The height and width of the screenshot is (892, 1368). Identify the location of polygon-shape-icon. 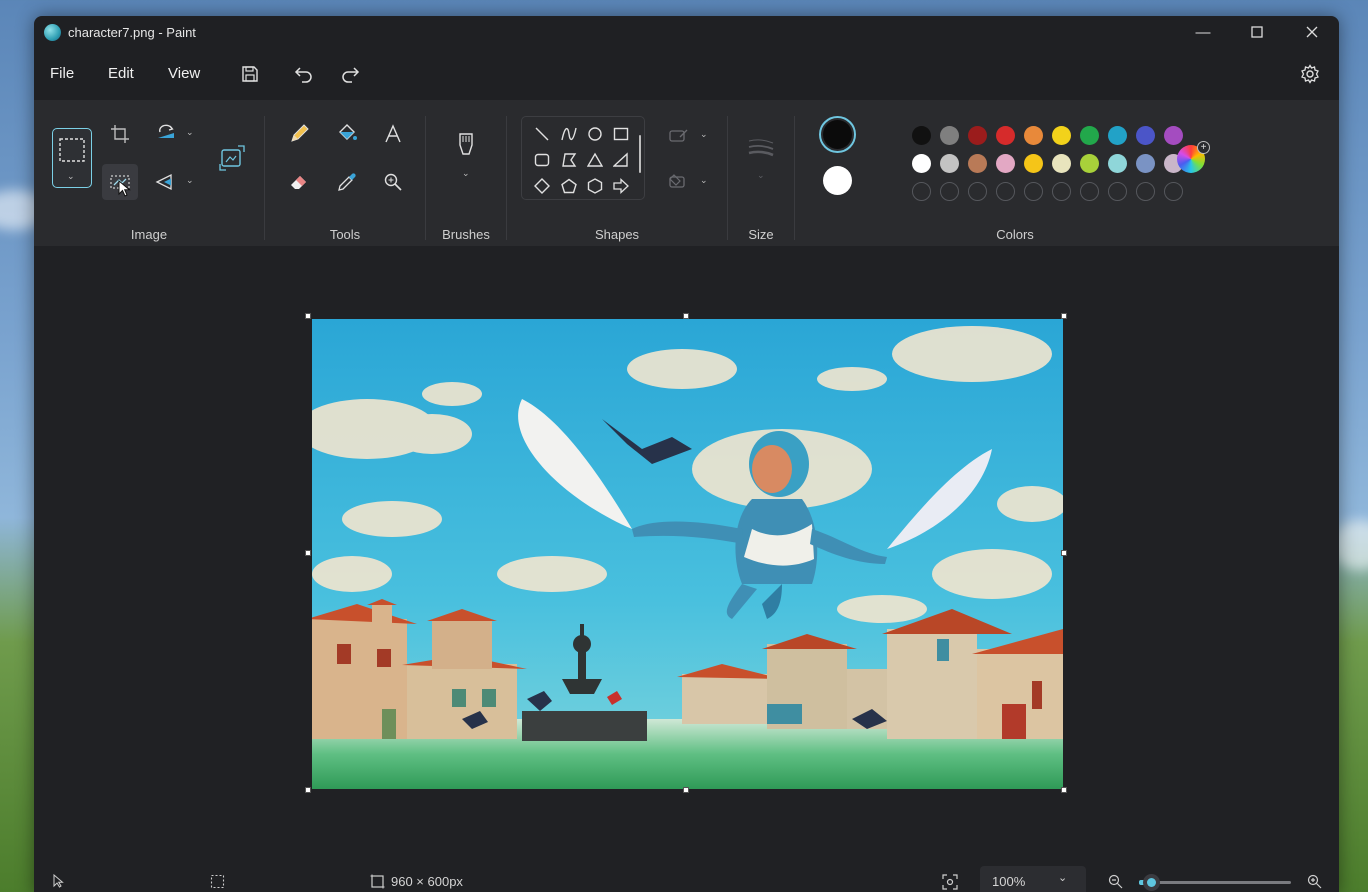
(569, 160).